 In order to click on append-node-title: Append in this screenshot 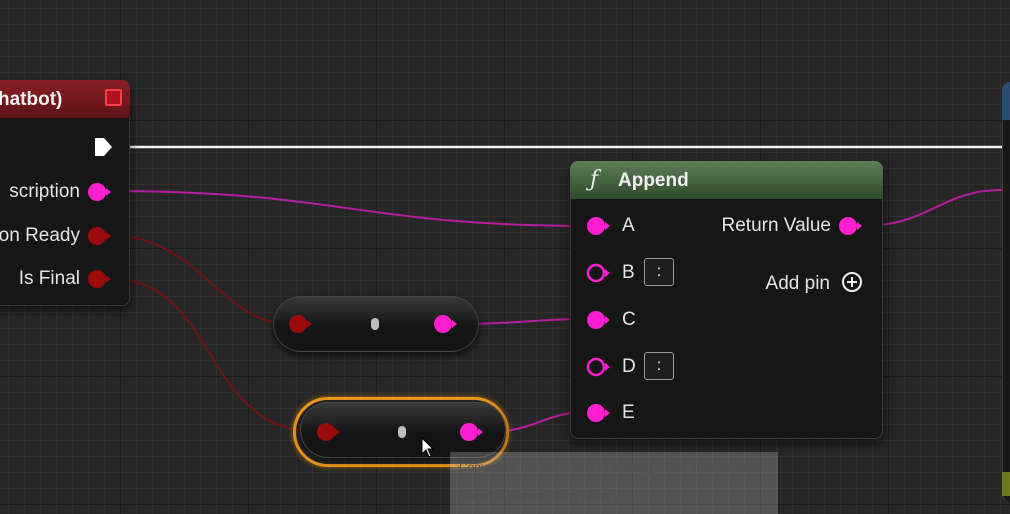, I will do `click(653, 180)`.